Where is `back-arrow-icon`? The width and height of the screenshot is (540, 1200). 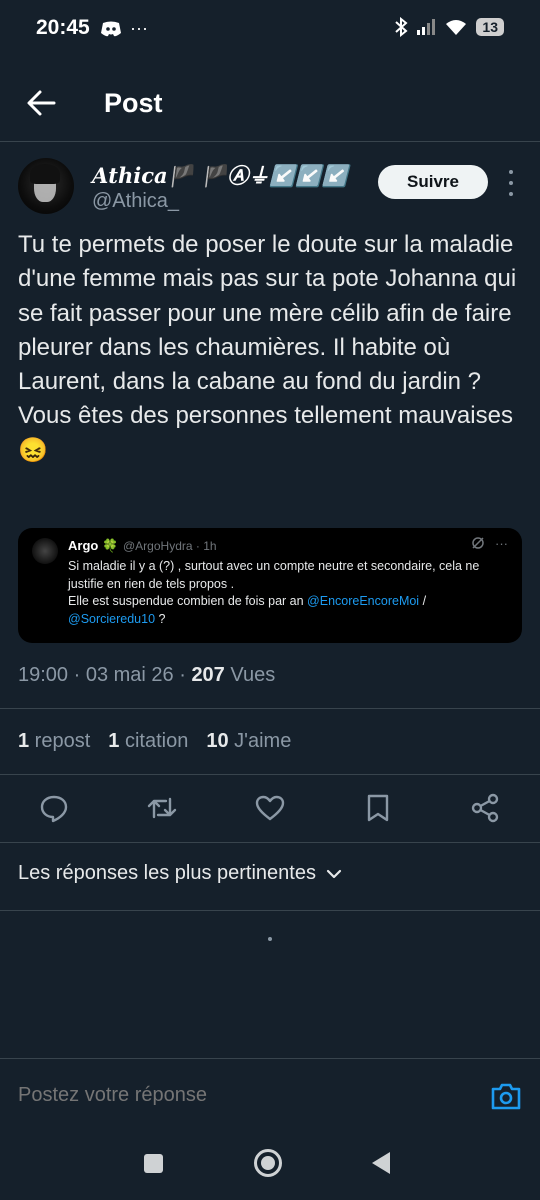
back-arrow-icon is located at coordinates (41, 103).